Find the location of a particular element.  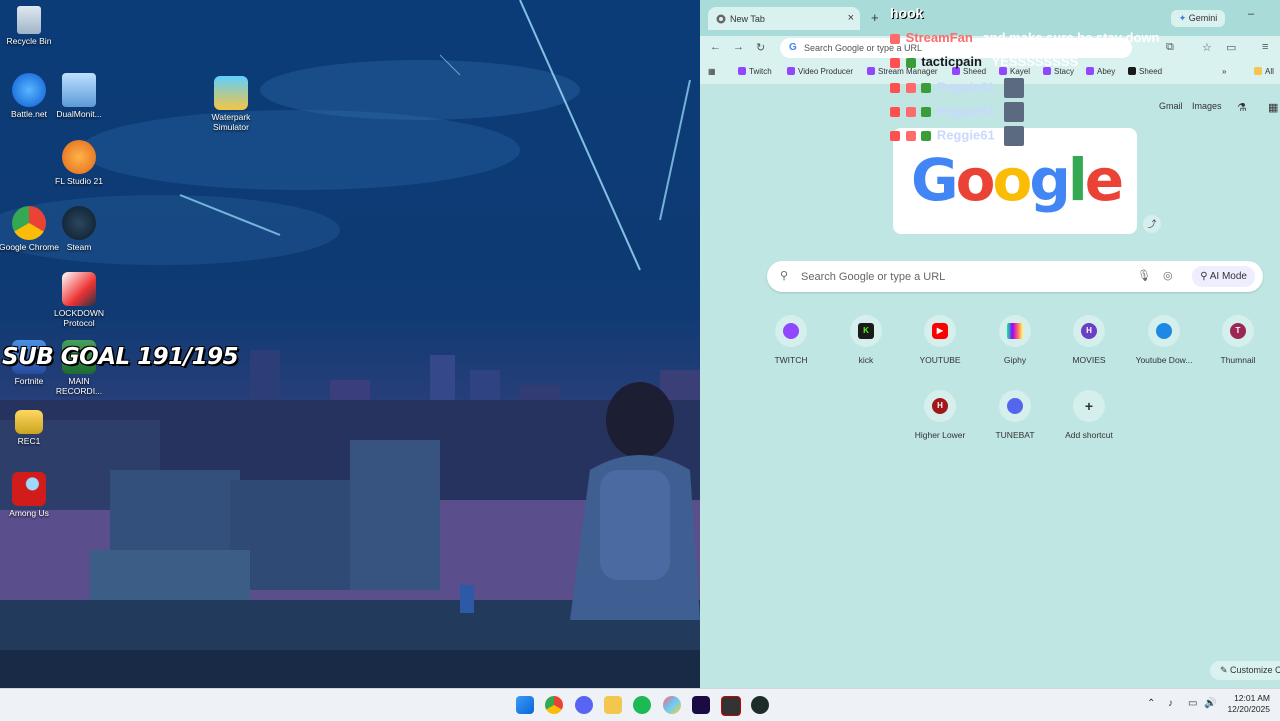

desktop-icon-recycle-bin: Recycle Bin is located at coordinates (30, 26).